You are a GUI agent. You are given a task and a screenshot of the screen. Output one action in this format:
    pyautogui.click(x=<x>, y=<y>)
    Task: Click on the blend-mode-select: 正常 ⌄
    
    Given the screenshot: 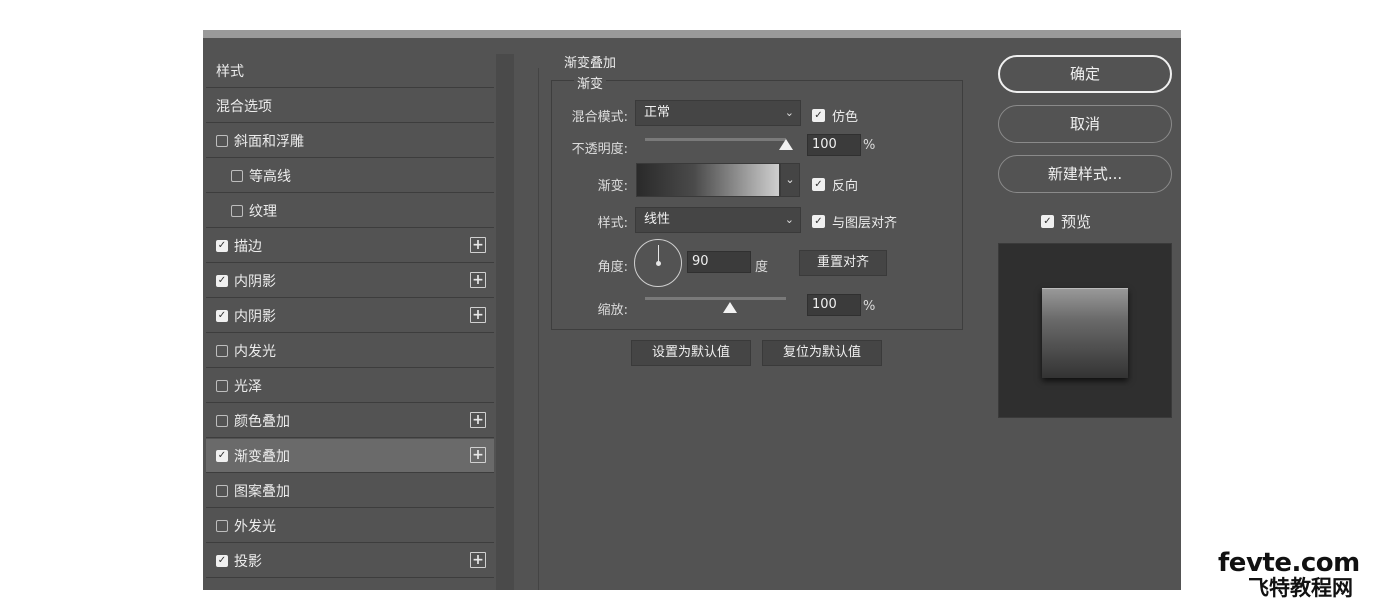 What is the action you would take?
    pyautogui.click(x=718, y=113)
    